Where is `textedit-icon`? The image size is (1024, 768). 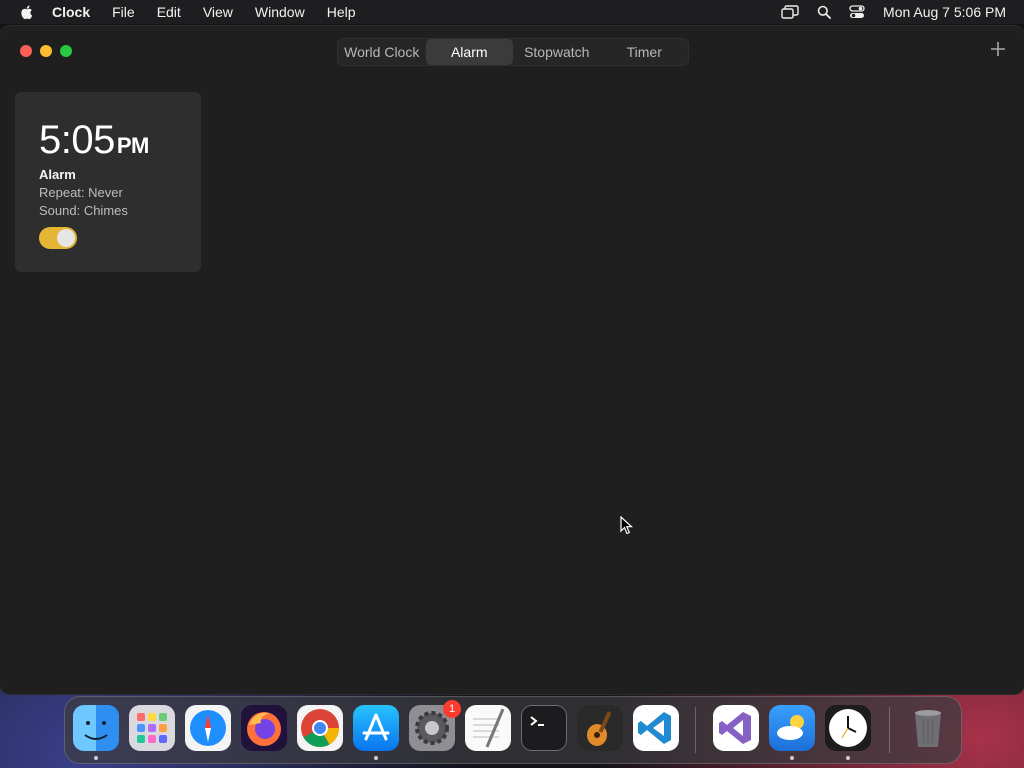 textedit-icon is located at coordinates (488, 728).